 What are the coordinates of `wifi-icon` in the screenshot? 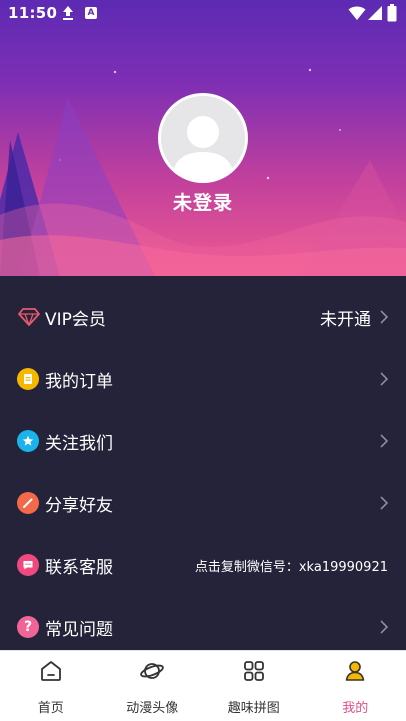 It's located at (357, 13).